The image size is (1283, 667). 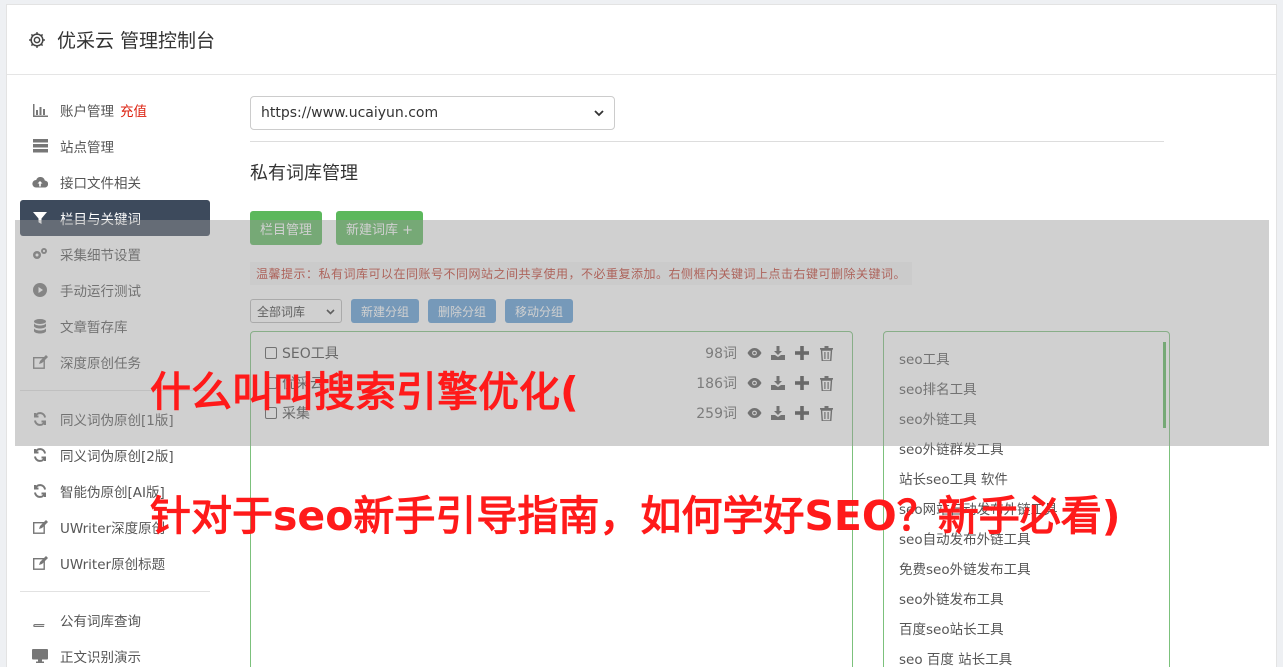 What do you see at coordinates (40, 146) in the screenshot?
I see `server-icon` at bounding box center [40, 146].